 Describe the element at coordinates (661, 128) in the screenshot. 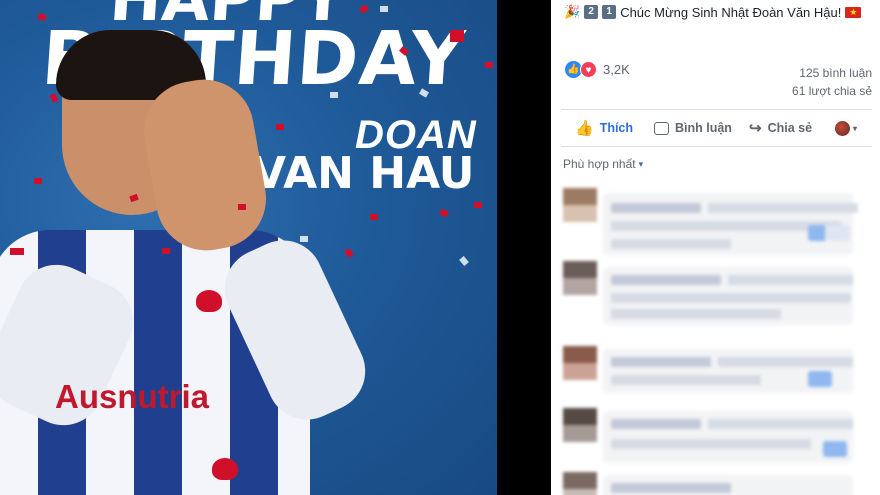

I see `comment-bubble-icon` at that location.